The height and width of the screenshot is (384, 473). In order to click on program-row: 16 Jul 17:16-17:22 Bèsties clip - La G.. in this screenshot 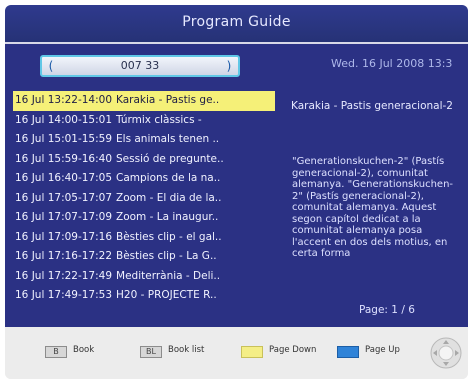, I will do `click(144, 257)`.